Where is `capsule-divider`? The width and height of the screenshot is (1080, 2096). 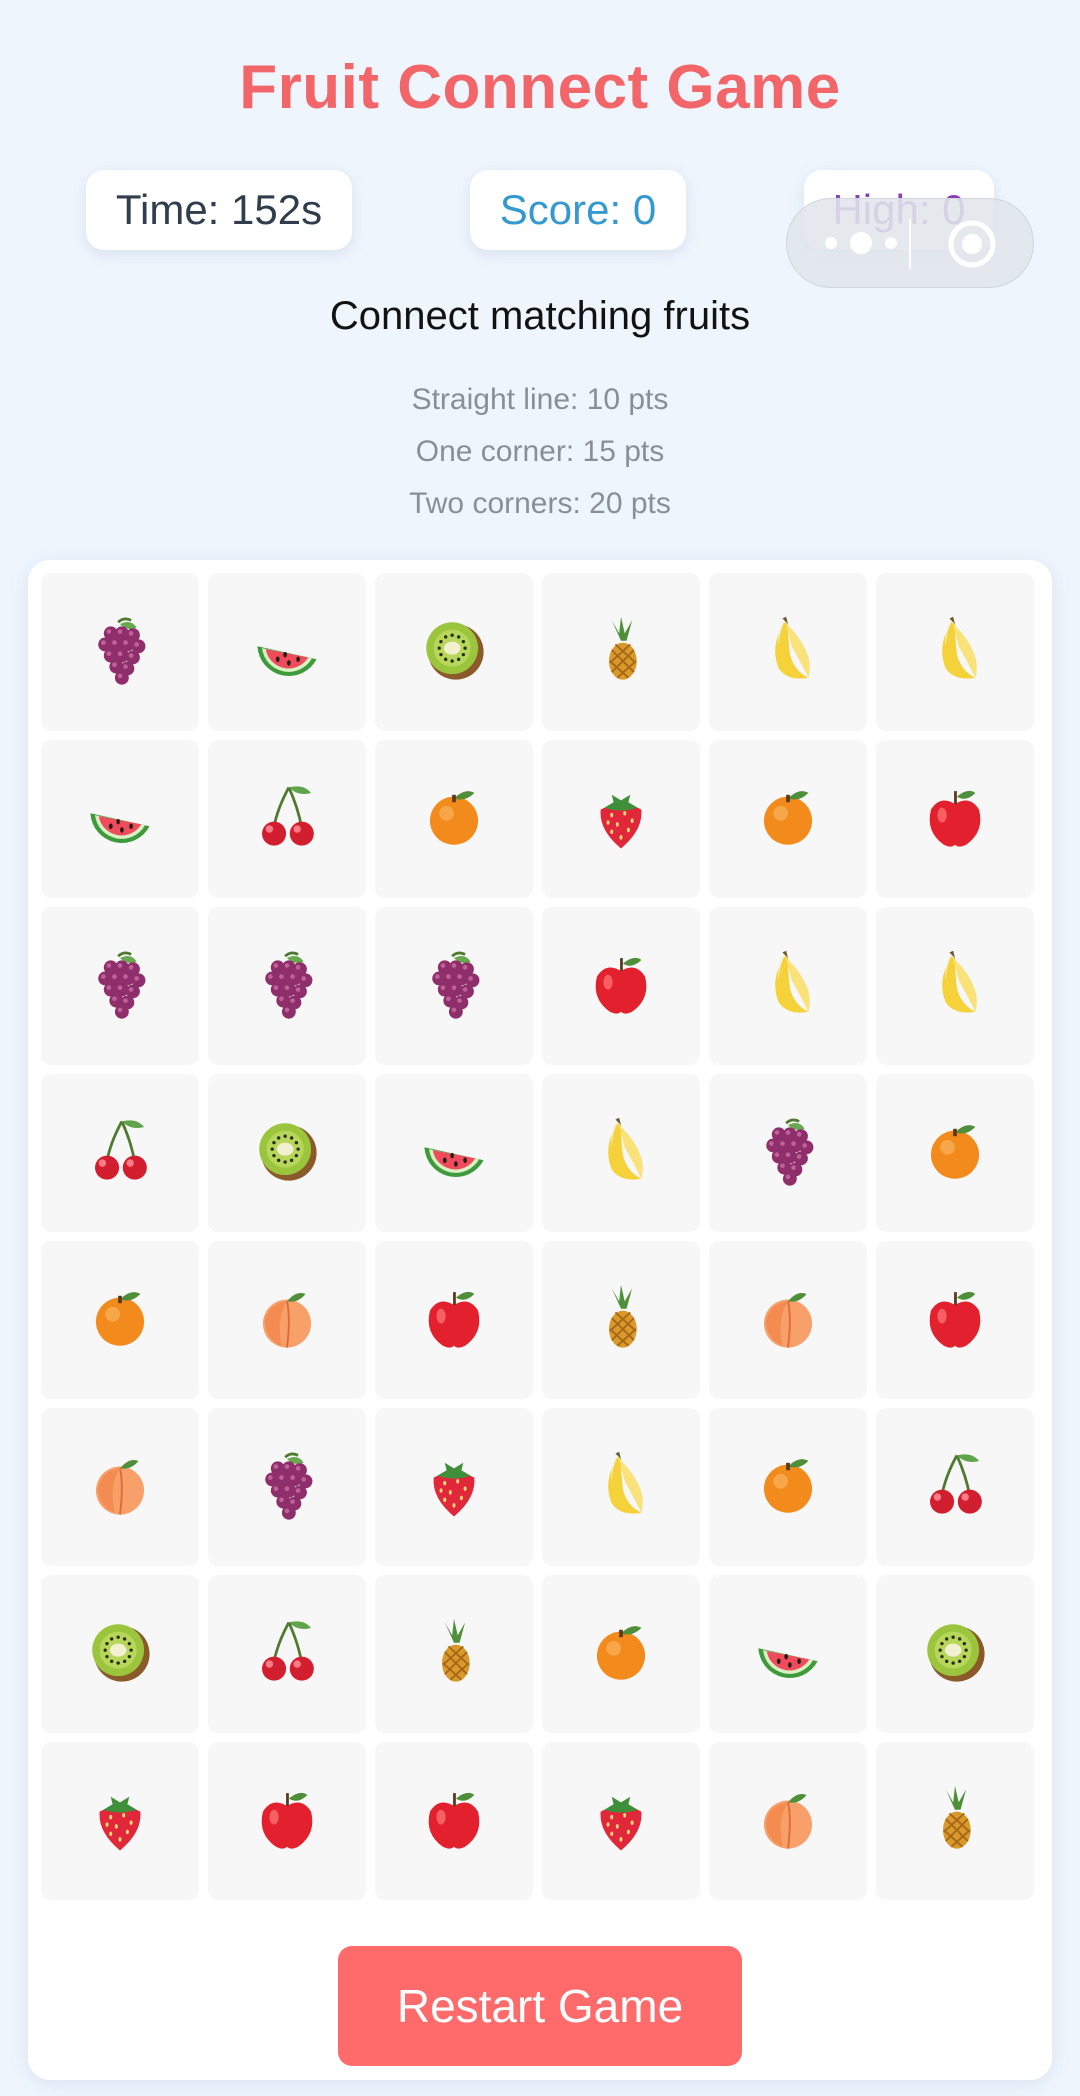
capsule-divider is located at coordinates (910, 244).